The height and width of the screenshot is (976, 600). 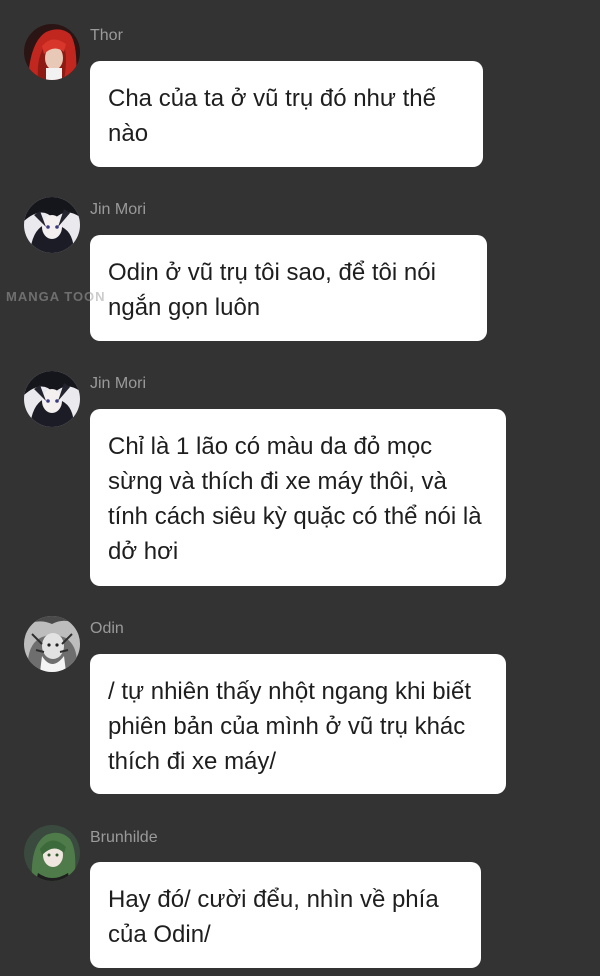 I want to click on message-bubble: Hay đó/ cười đểu, nhìn về phía của Odin/, so click(x=285, y=915).